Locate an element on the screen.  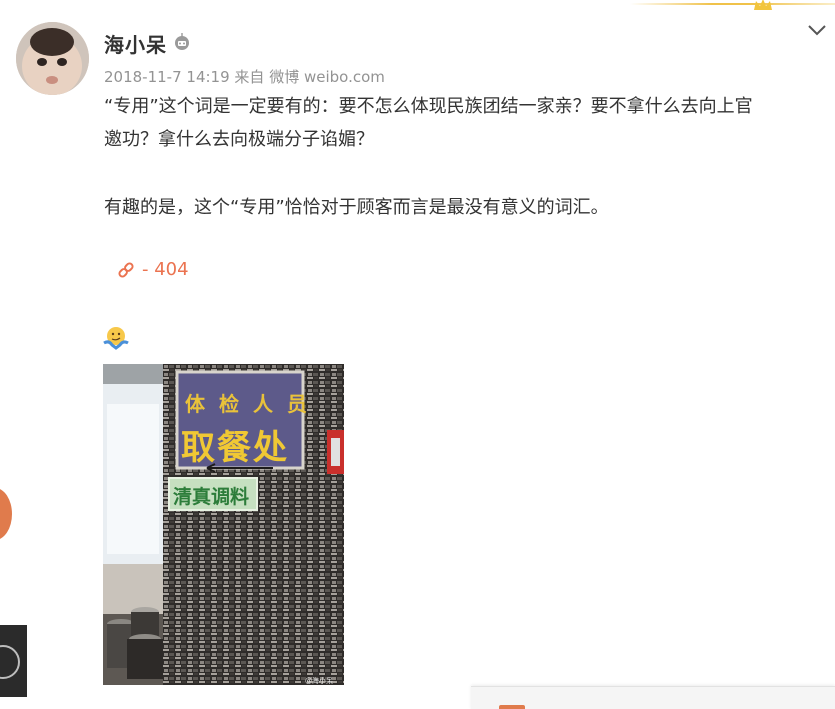
post-photo: 体检人员 取餐处 清真调料 @海小呆 is located at coordinates (223, 524).